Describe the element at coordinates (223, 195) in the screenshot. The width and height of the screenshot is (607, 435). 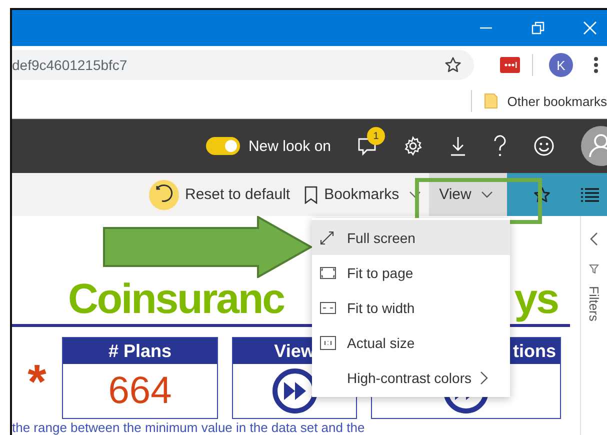
I see `reset-button: Reset to default` at that location.